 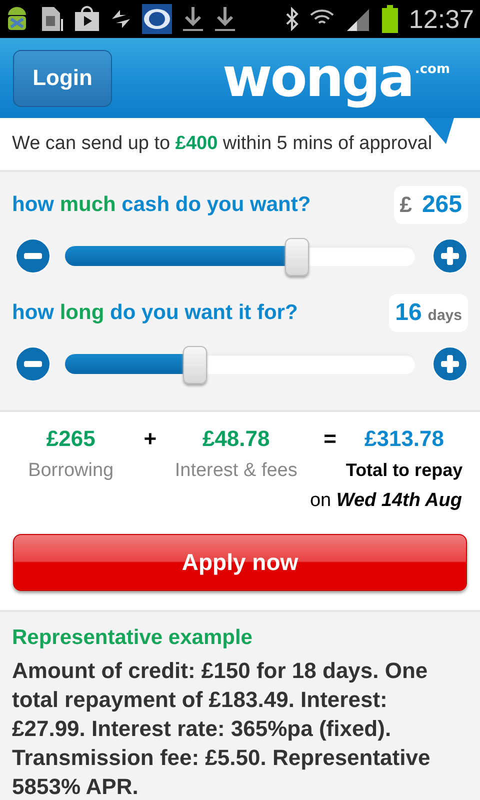 I want to click on equals-sign: =, so click(x=330, y=439).